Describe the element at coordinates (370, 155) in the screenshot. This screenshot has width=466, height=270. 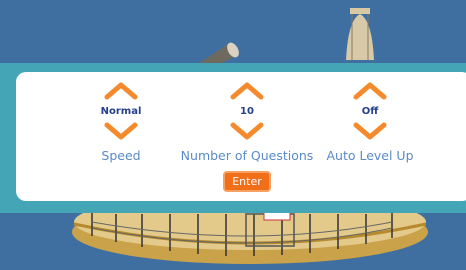
I see `auto-level-up-label: Auto Level Up` at that location.